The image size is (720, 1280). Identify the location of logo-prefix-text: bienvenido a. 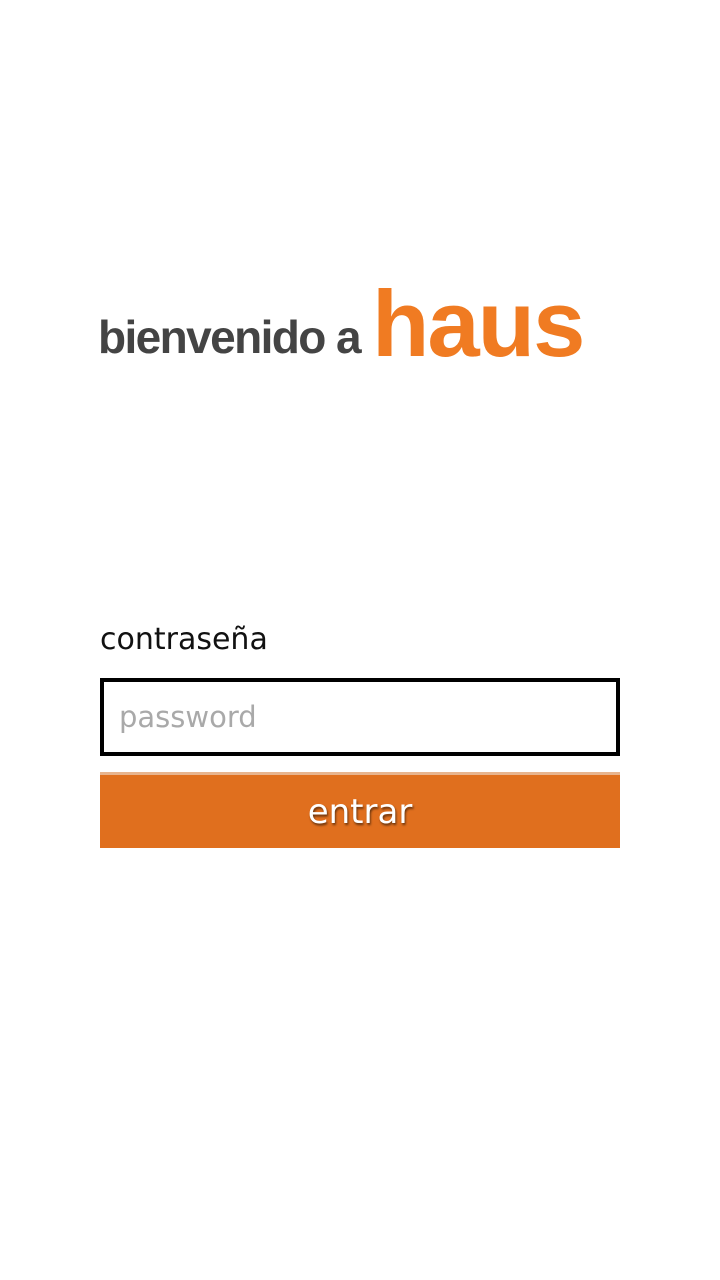
(230, 337).